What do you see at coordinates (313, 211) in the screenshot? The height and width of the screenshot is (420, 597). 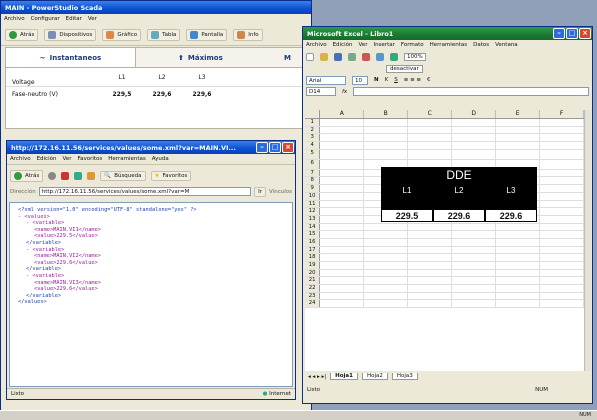 I see `row-header: 12` at bounding box center [313, 211].